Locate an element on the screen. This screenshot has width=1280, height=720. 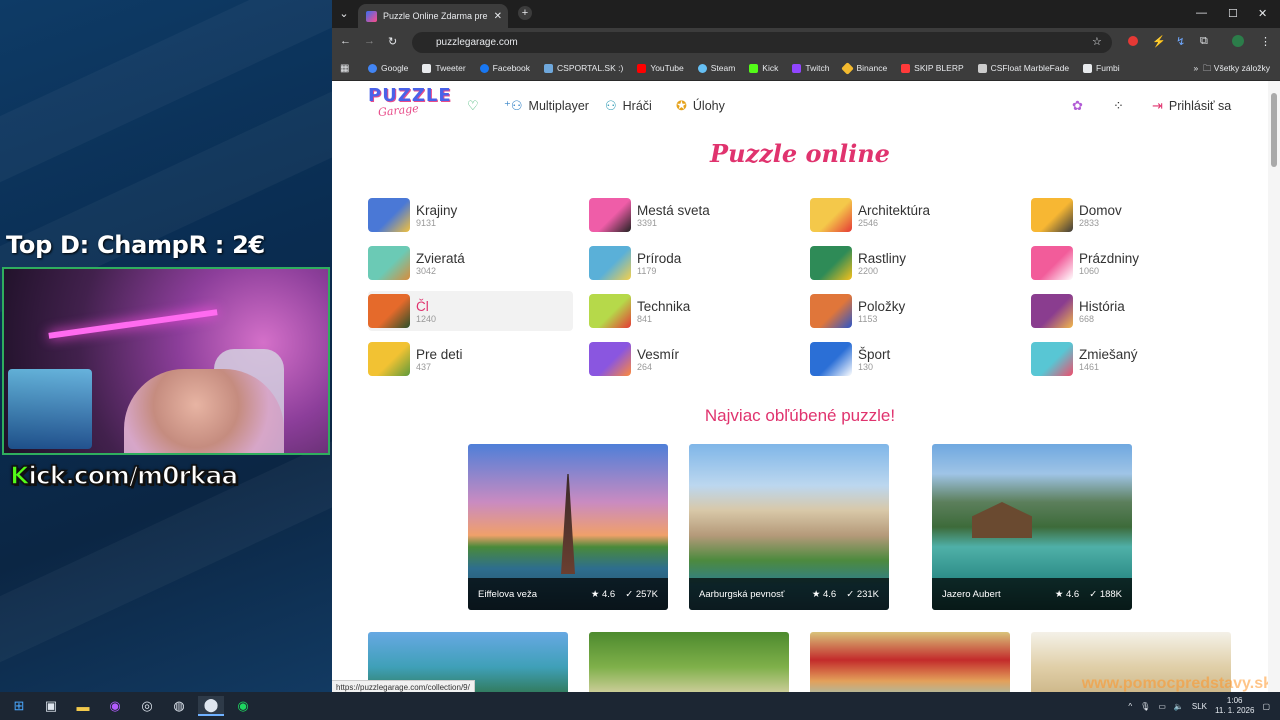
all-bookmarks-label: Všetky záložky is located at coordinates (1241, 68).